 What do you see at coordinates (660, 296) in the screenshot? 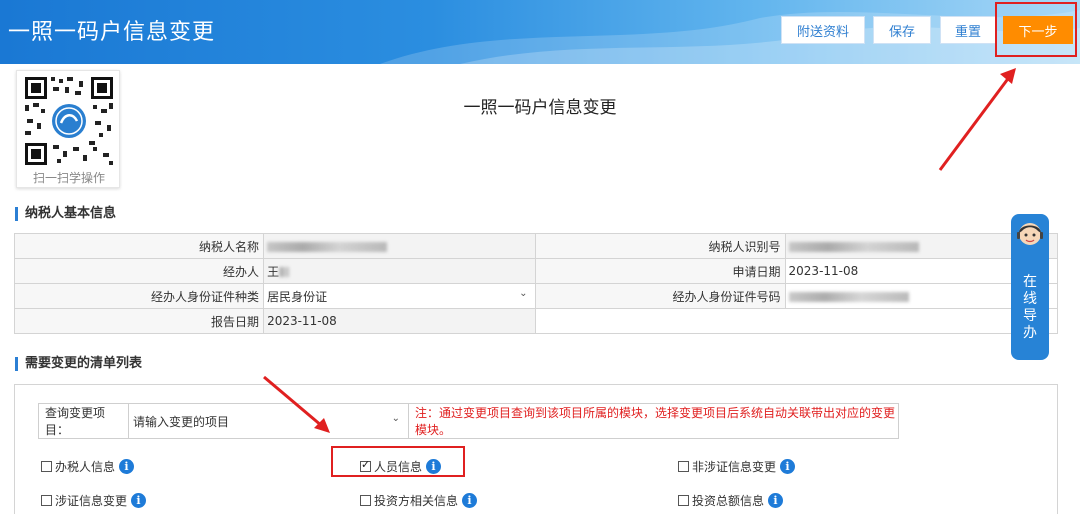
I see `label-agent-id-number: 经办人身份证件号码` at bounding box center [660, 296].